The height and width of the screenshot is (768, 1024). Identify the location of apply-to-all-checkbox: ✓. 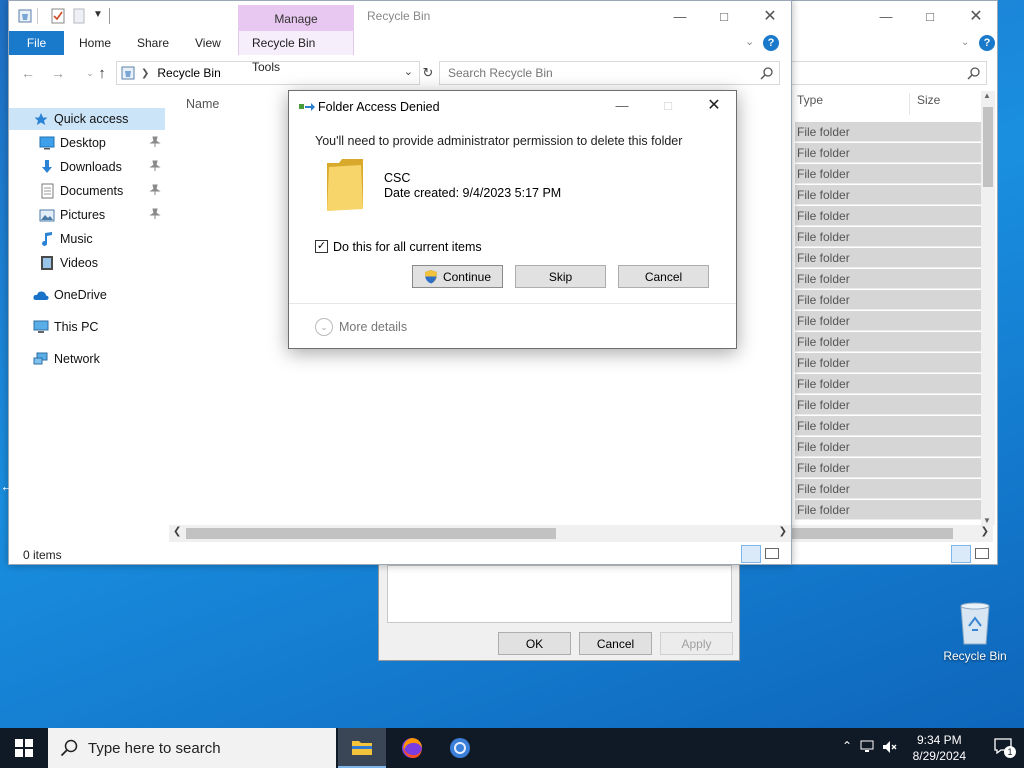
(321, 246).